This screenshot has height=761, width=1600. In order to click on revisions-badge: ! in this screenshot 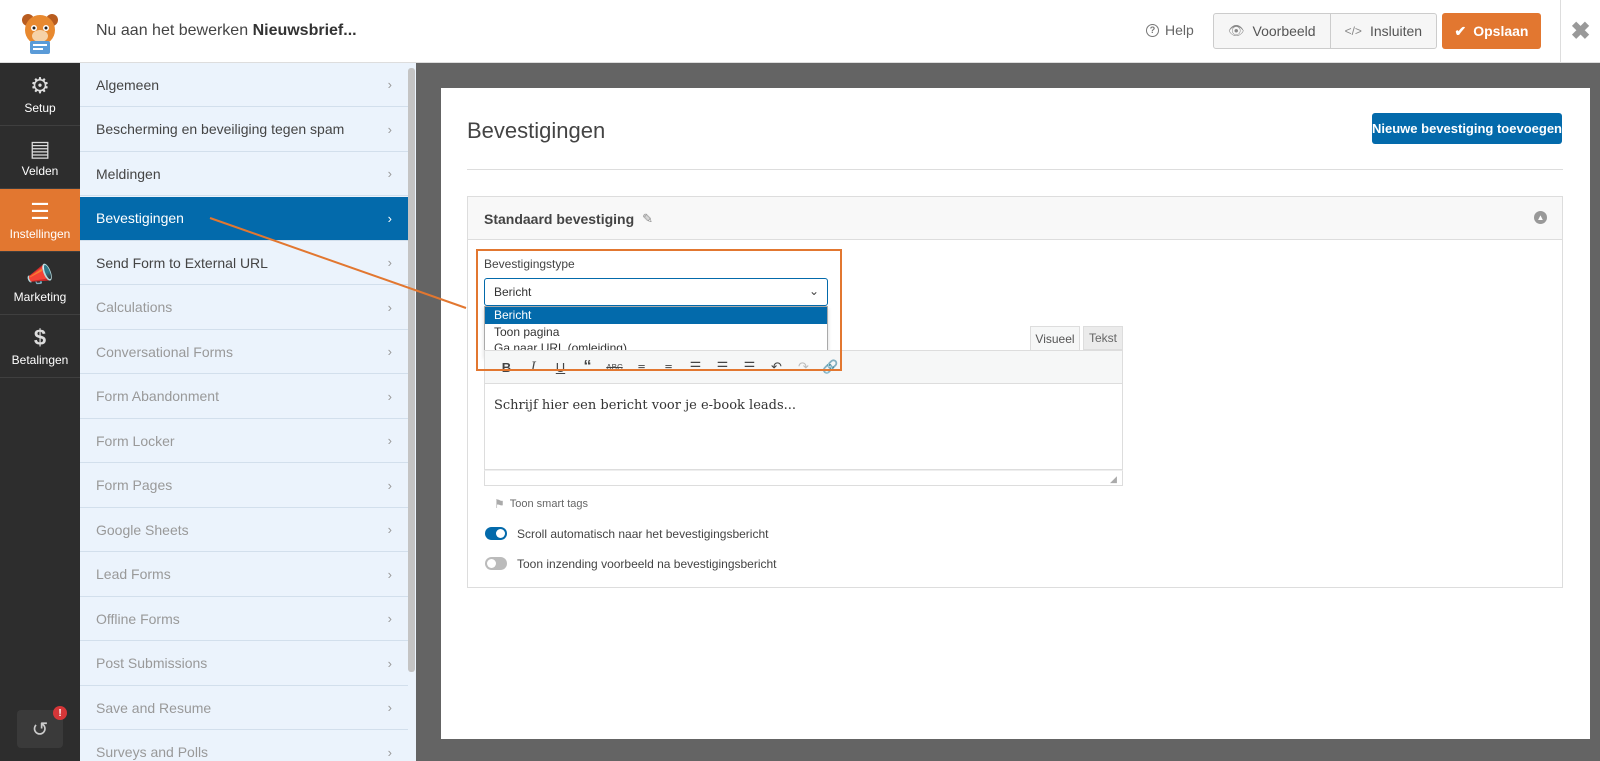, I will do `click(60, 713)`.